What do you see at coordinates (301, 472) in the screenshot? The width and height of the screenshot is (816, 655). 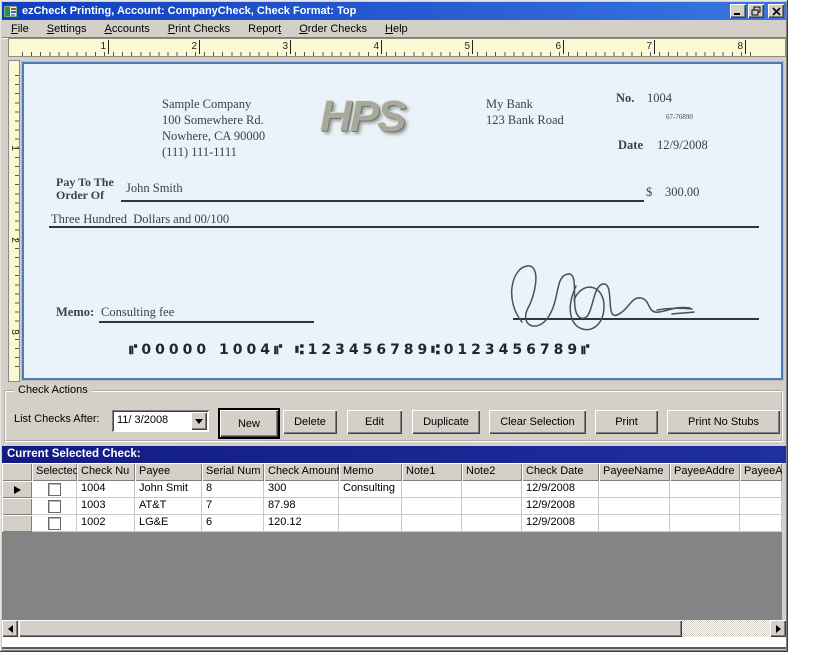 I see `column-header: Check Amount` at bounding box center [301, 472].